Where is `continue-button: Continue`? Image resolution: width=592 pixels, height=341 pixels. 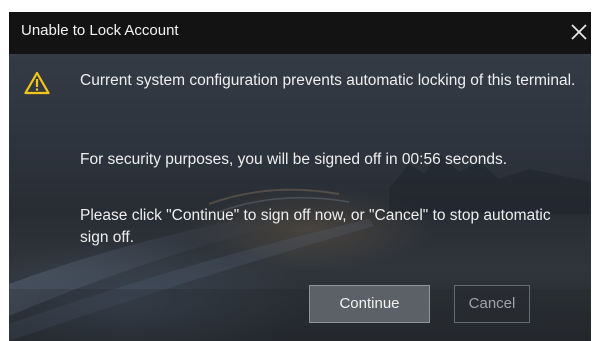
continue-button: Continue is located at coordinates (369, 304).